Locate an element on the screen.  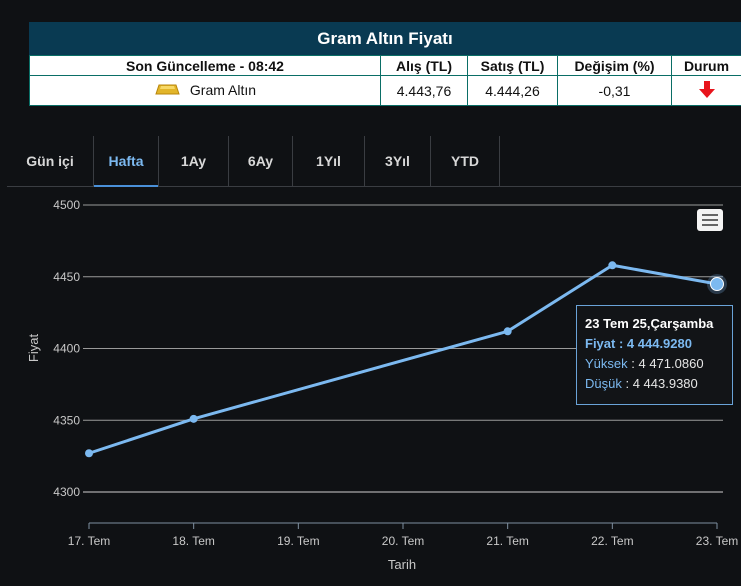
header-updated: Son Güncelleme - 08:42 is located at coordinates (205, 65).